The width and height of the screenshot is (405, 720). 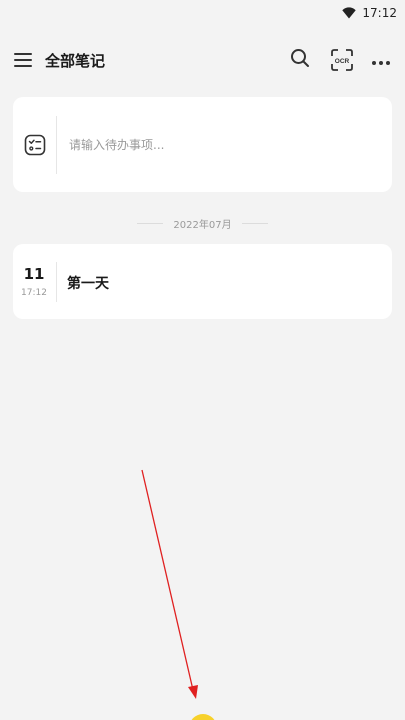 I want to click on search-button, so click(x=300, y=60).